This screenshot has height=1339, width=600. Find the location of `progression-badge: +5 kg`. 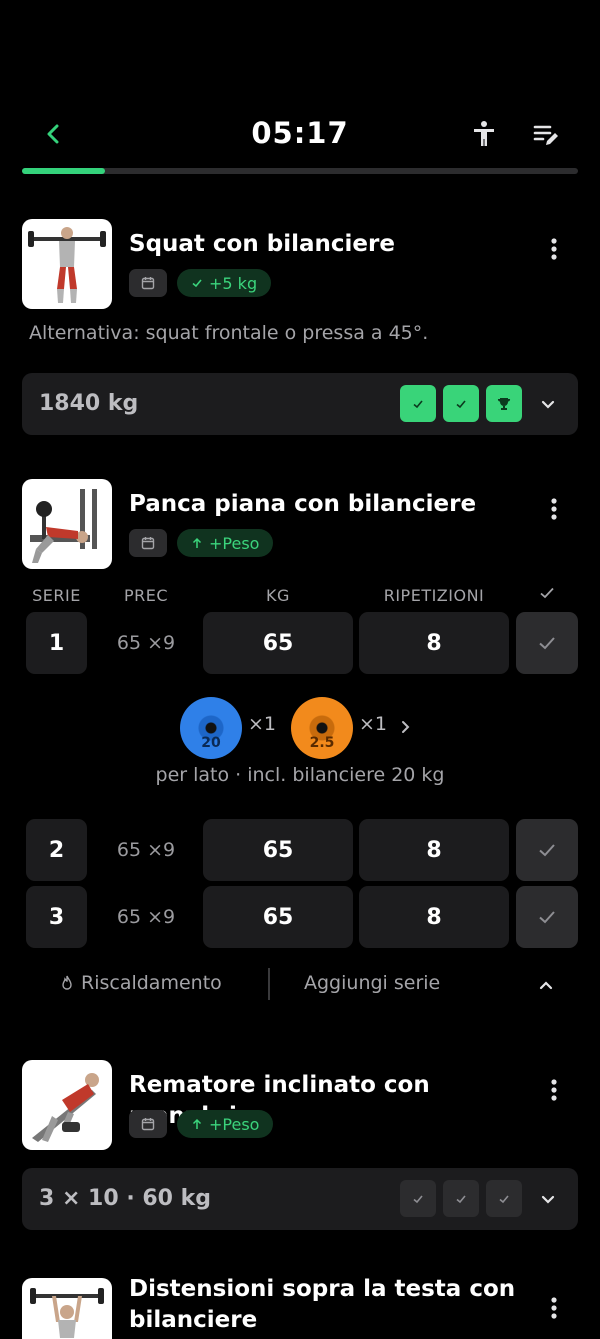

progression-badge: +5 kg is located at coordinates (224, 283).